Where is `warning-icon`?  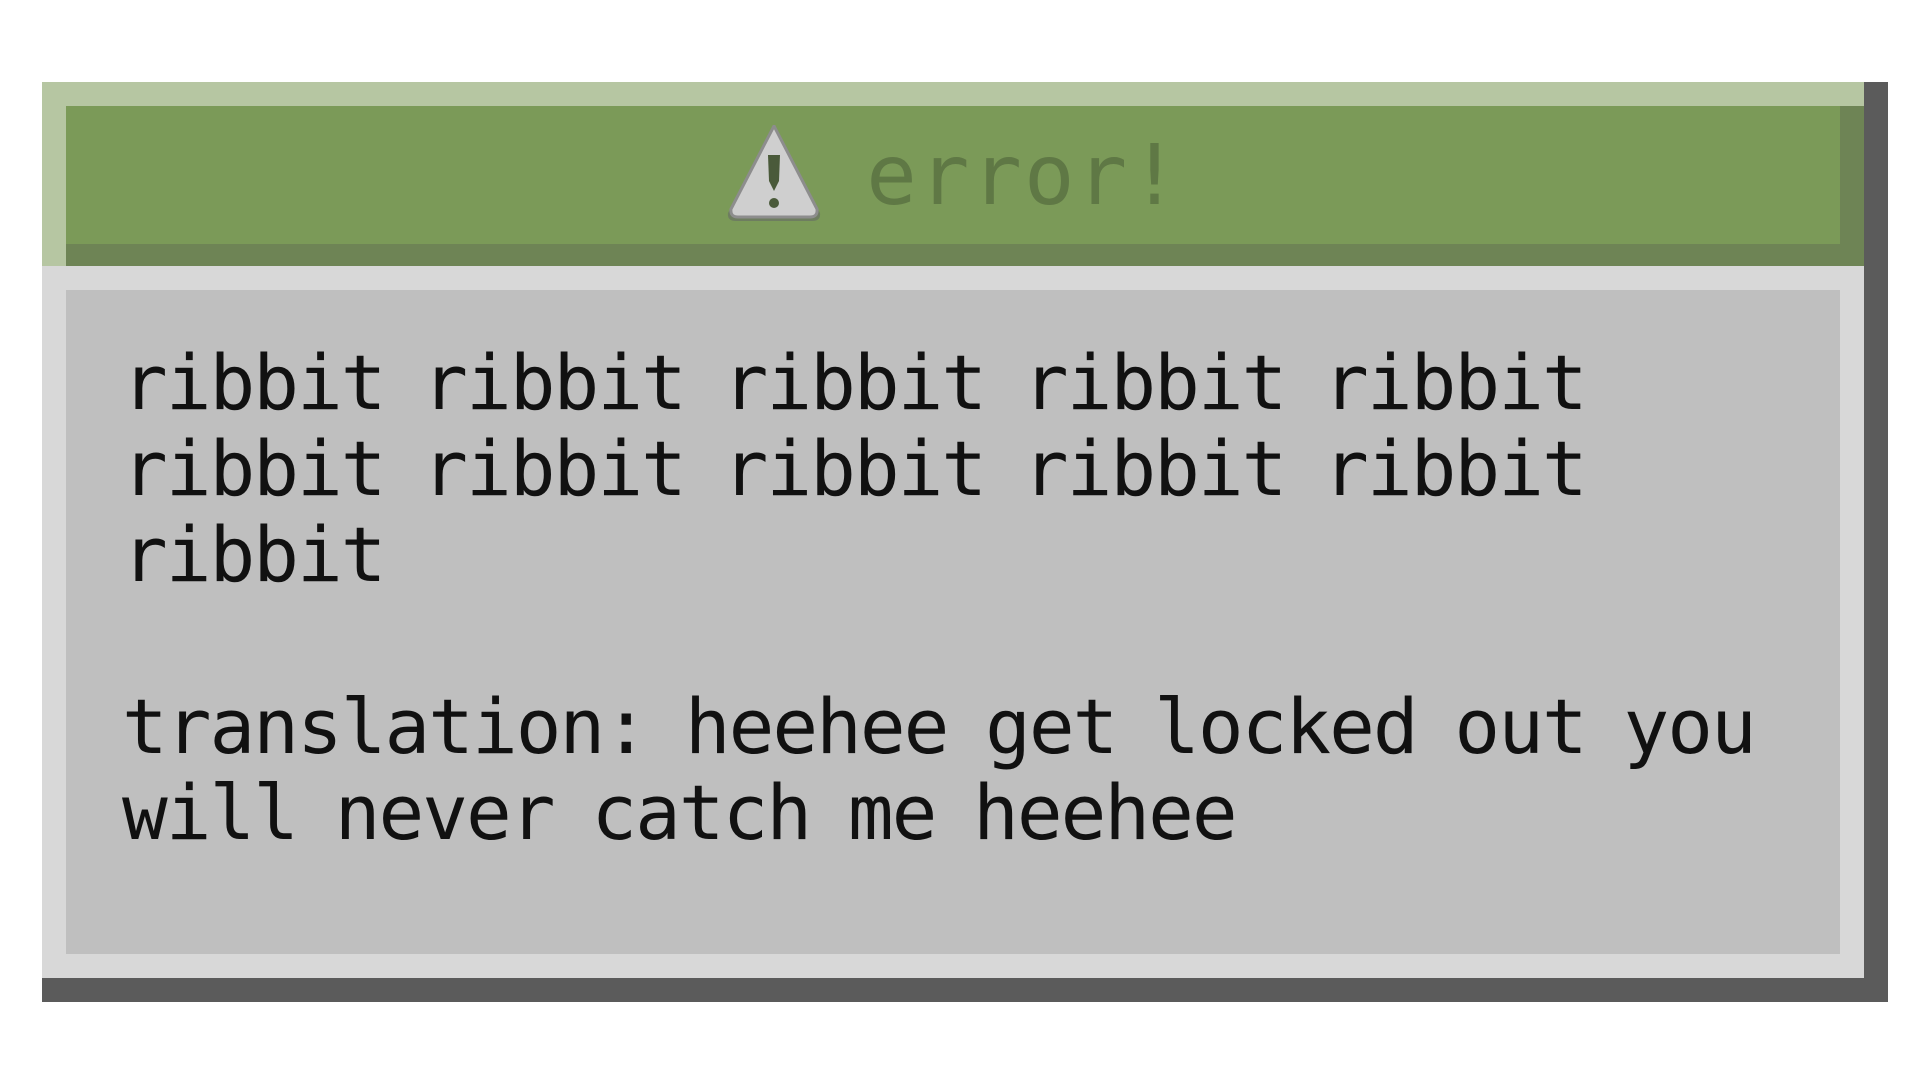 warning-icon is located at coordinates (774, 173).